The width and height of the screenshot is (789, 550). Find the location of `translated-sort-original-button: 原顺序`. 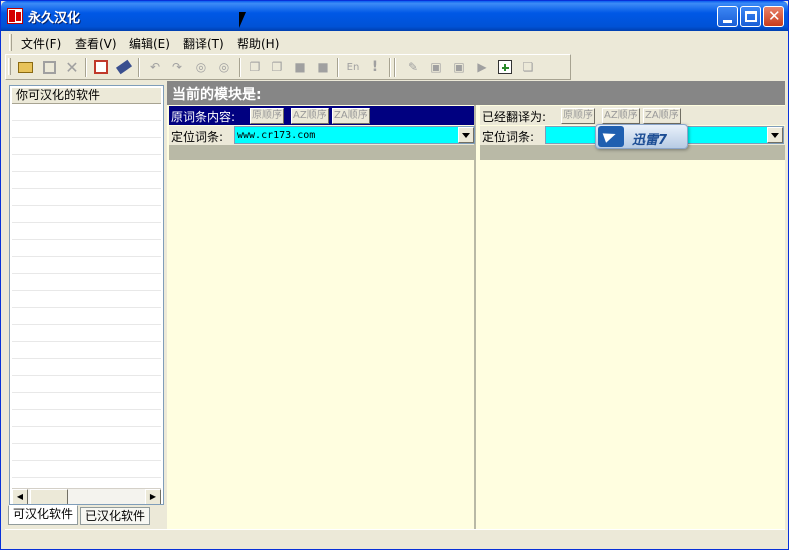

translated-sort-original-button: 原顺序 is located at coordinates (578, 116).